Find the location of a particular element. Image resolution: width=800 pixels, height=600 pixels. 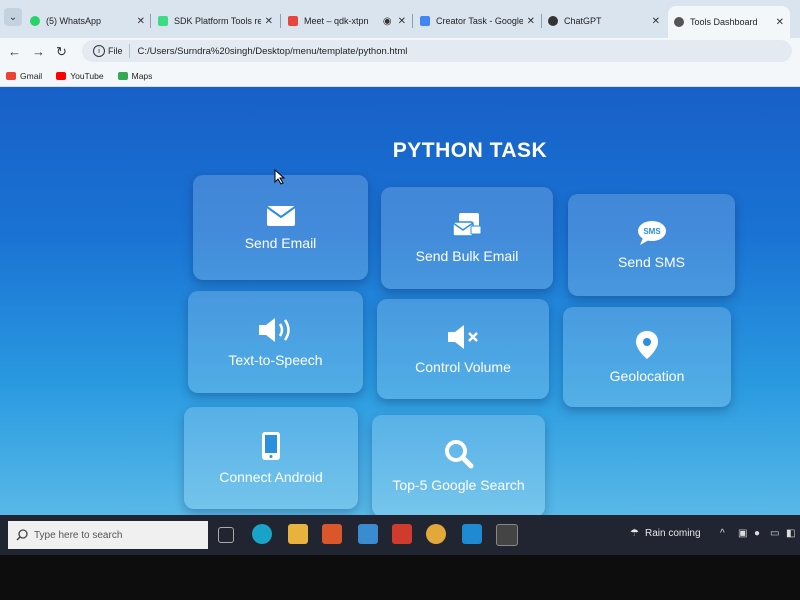

envelope-icon is located at coordinates (280, 215).